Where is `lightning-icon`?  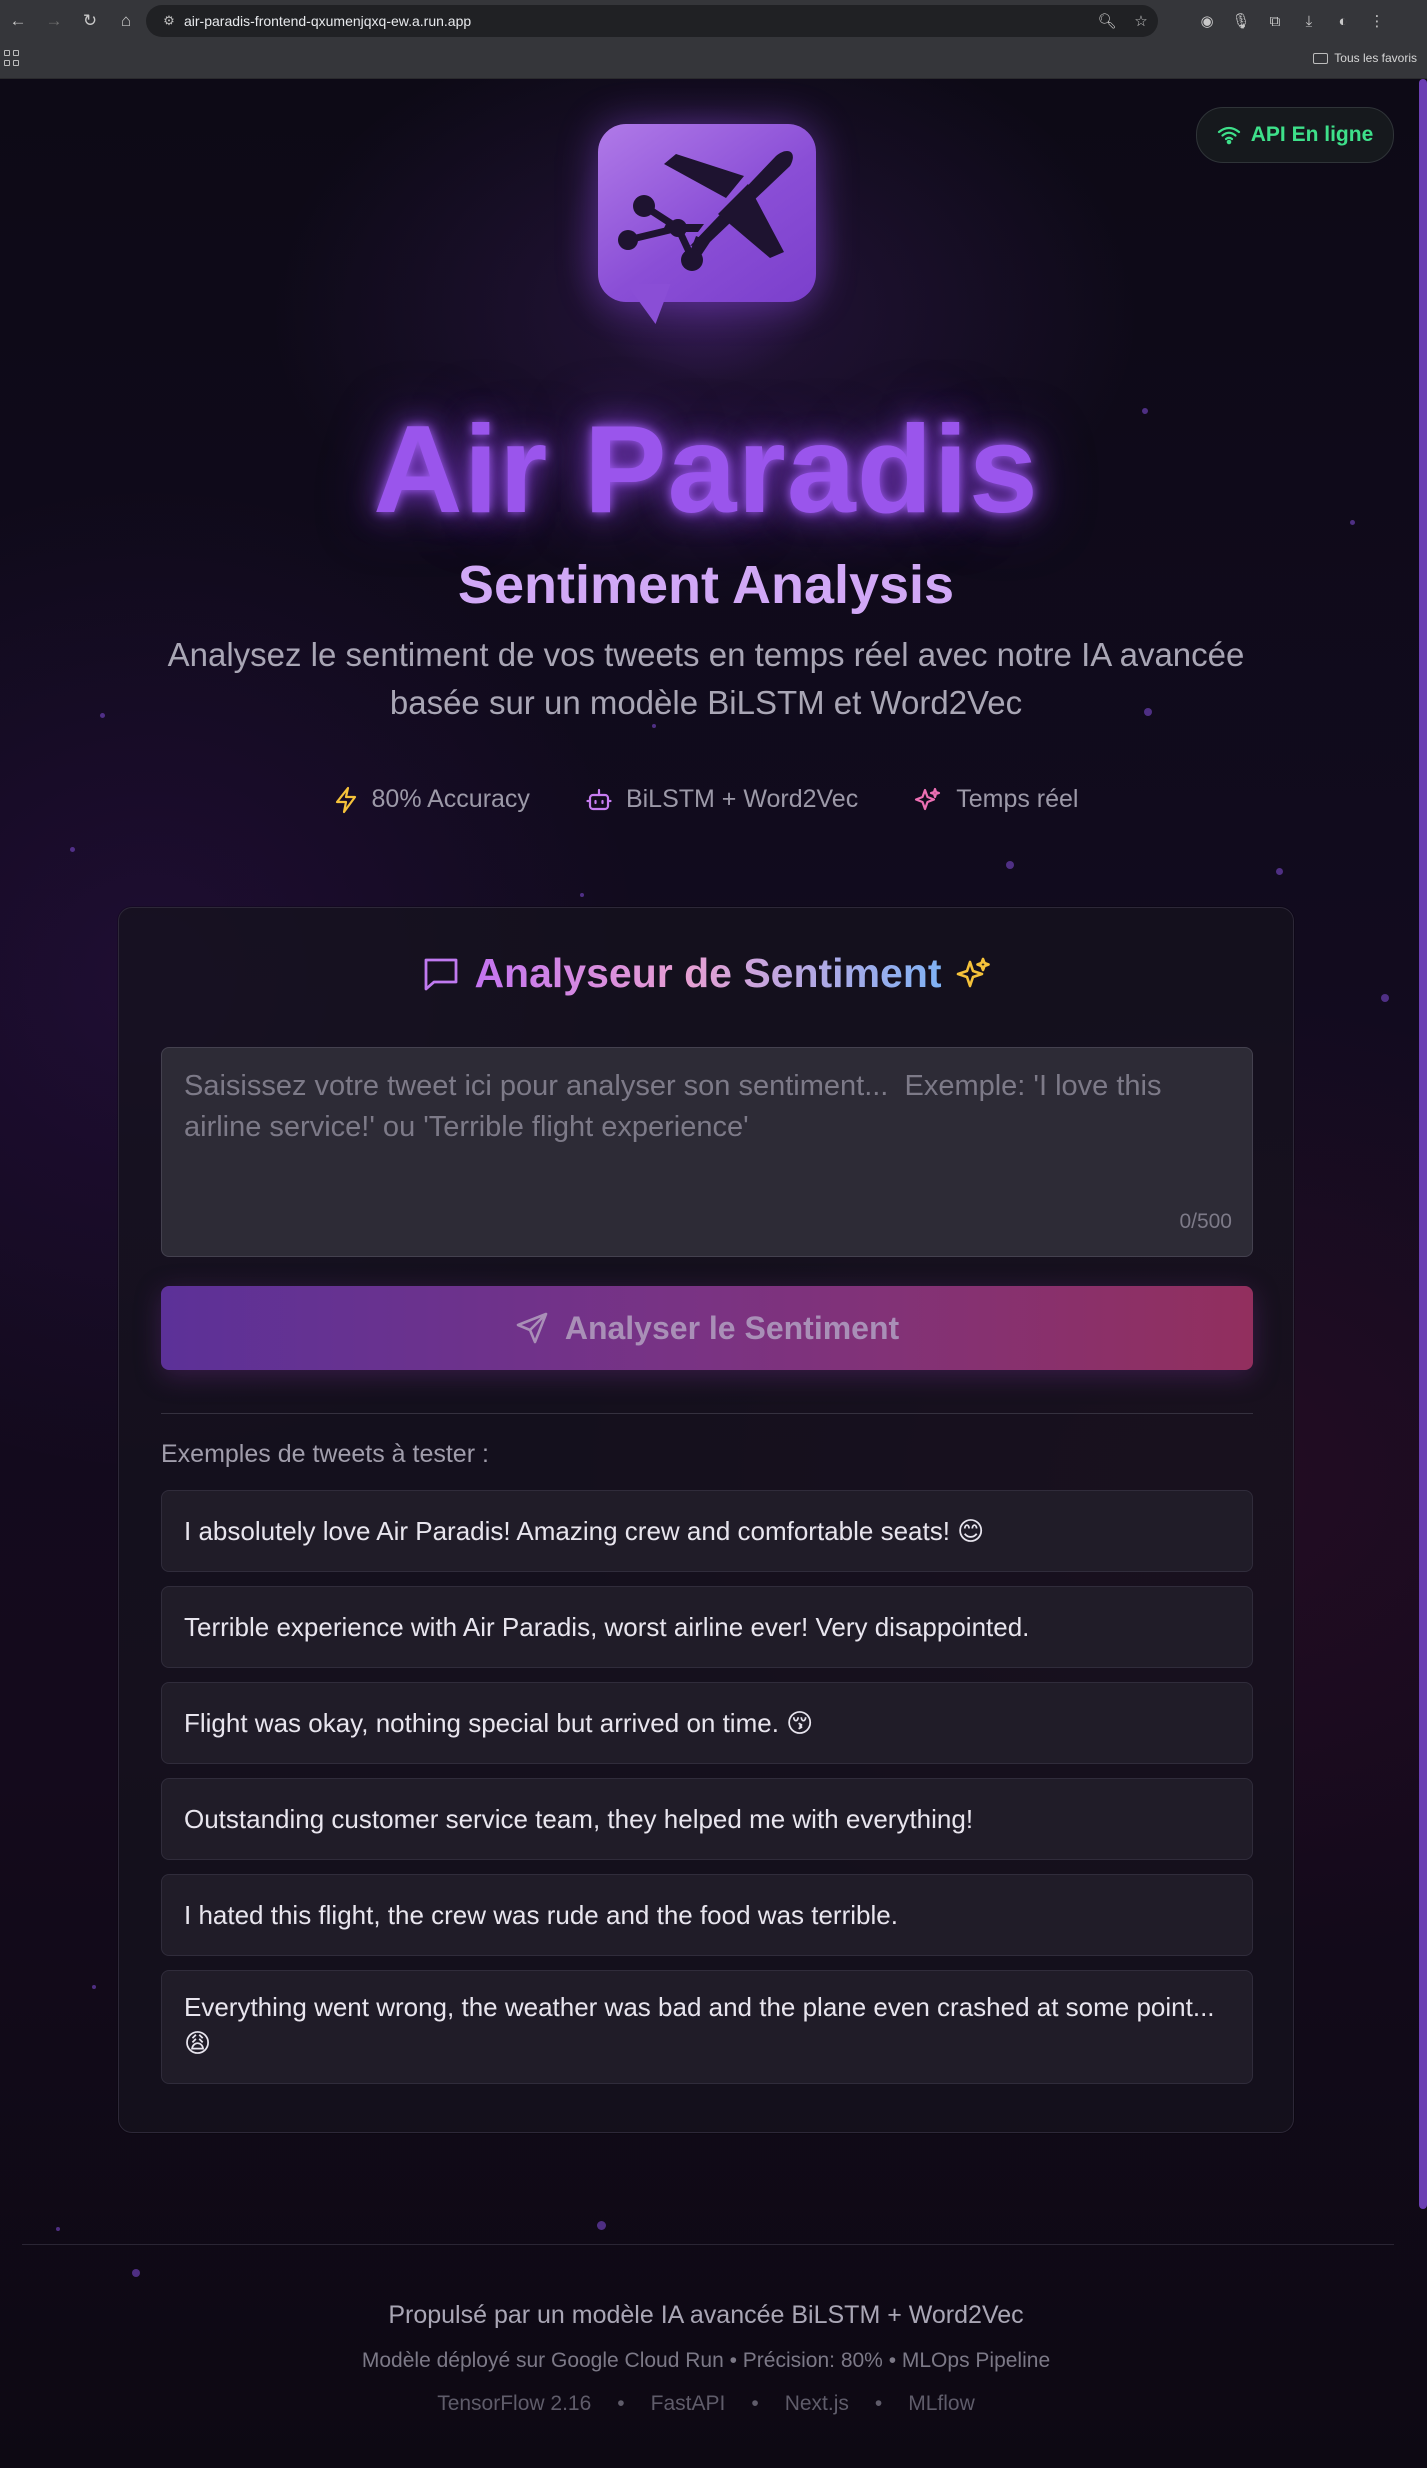 lightning-icon is located at coordinates (345, 799).